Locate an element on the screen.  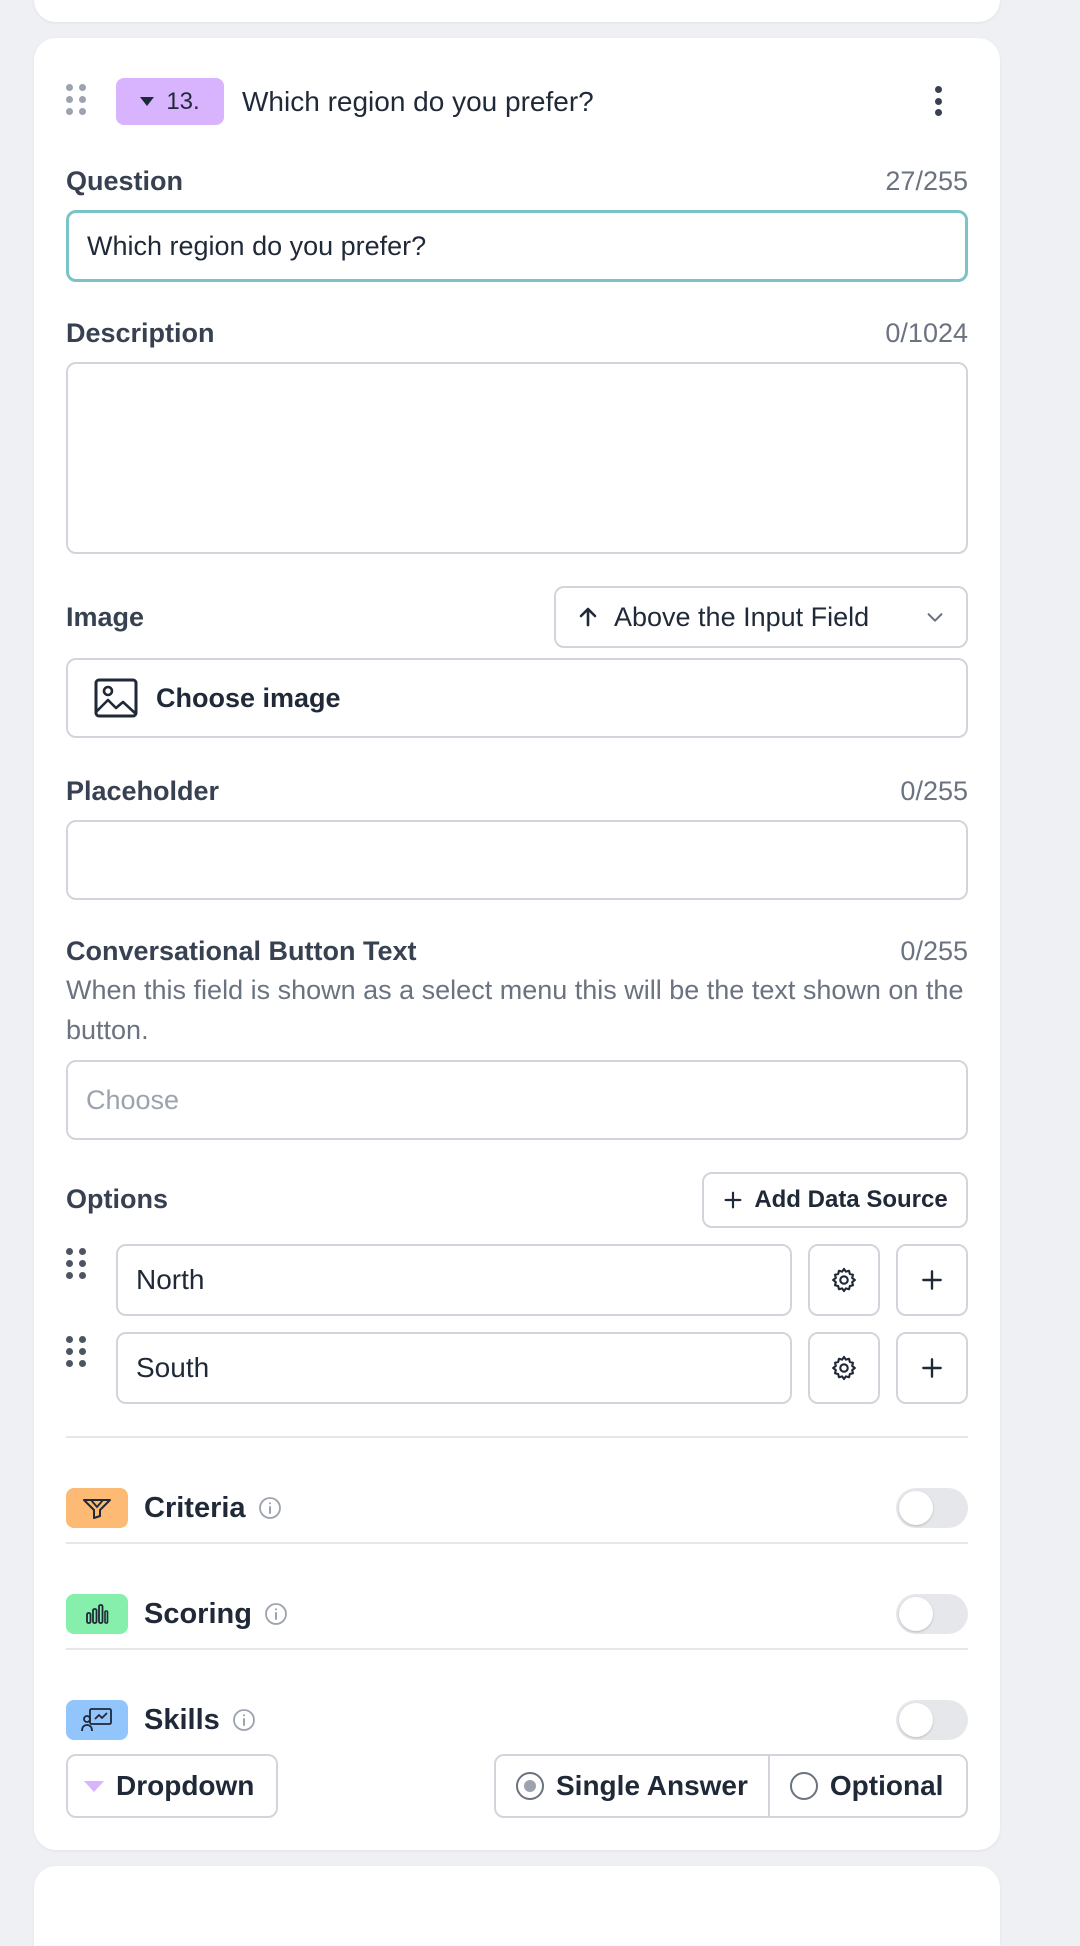
placeholder-counter: 0/255 is located at coordinates (934, 791).